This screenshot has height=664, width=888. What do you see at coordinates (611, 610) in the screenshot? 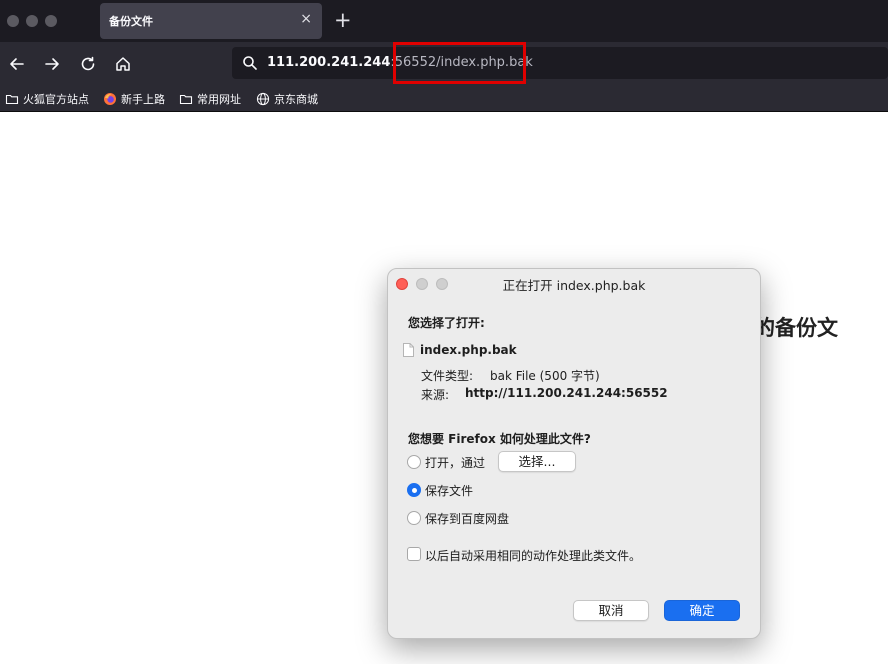
I see `cancel-button: 取消` at bounding box center [611, 610].